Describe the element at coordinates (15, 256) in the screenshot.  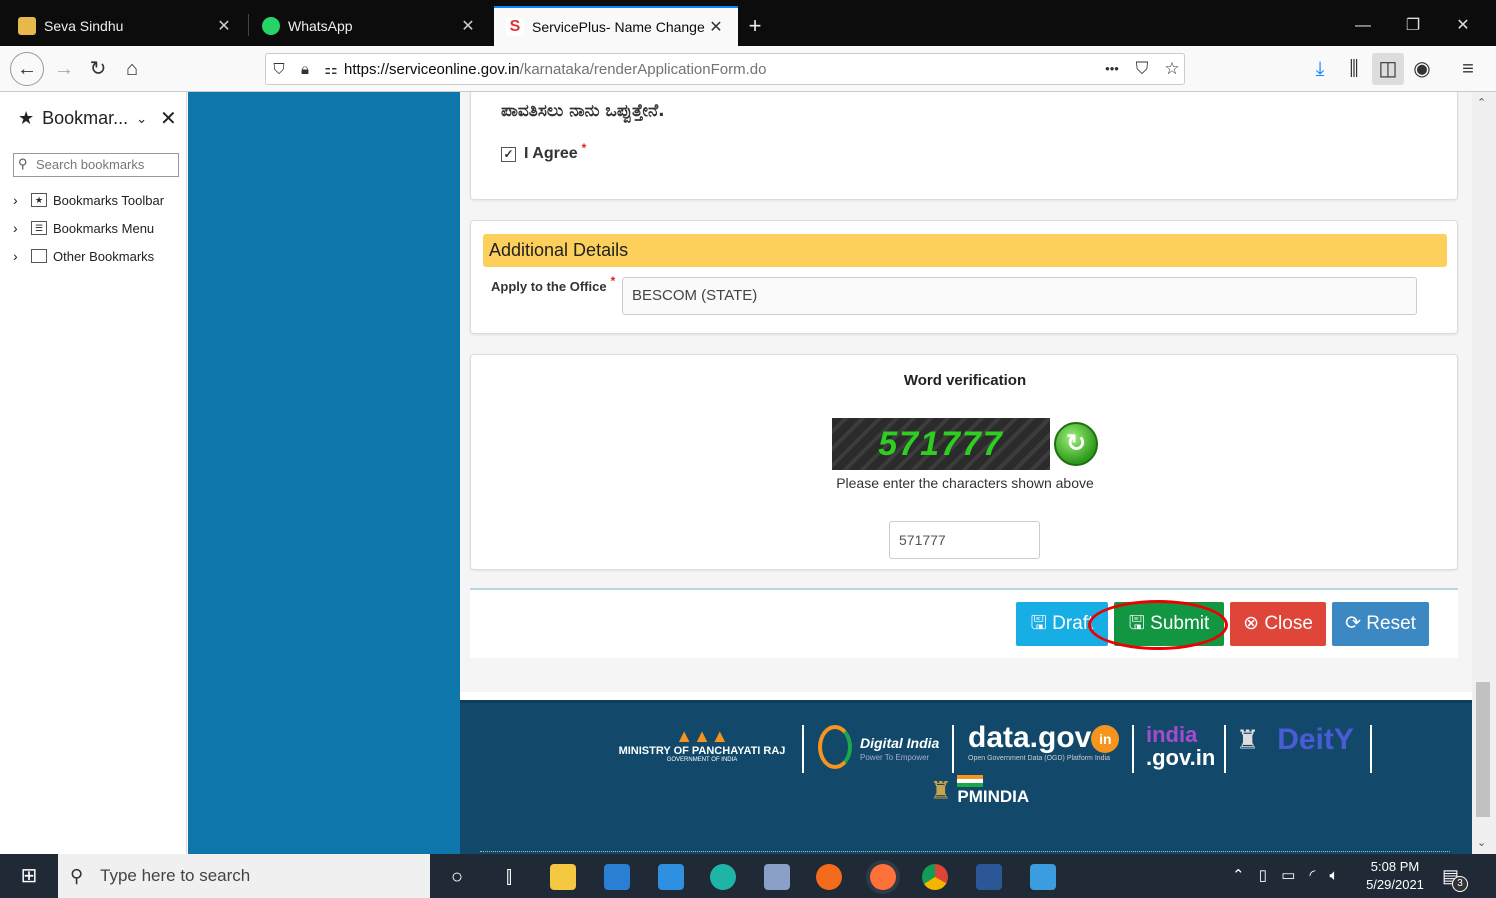
I see `chevron-right-icon: ›` at that location.